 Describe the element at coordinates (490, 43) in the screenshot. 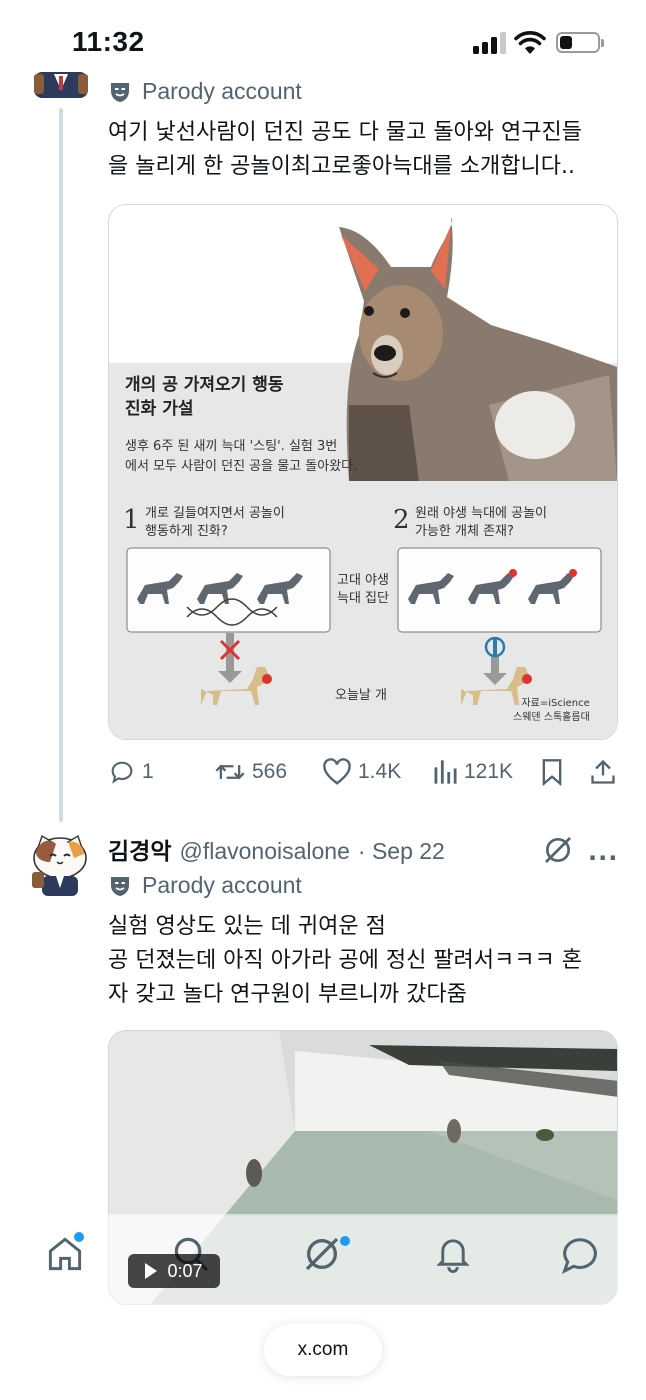

I see `cellular-signal-icon` at that location.